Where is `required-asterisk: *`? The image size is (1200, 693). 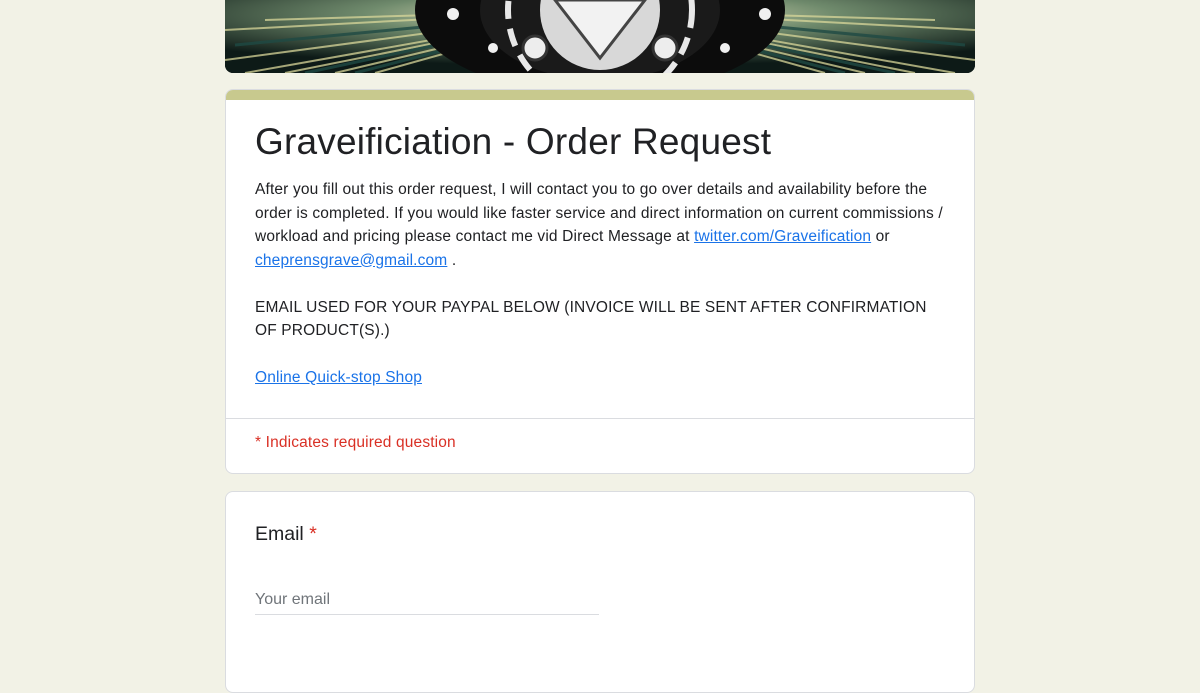
required-asterisk: * is located at coordinates (313, 534).